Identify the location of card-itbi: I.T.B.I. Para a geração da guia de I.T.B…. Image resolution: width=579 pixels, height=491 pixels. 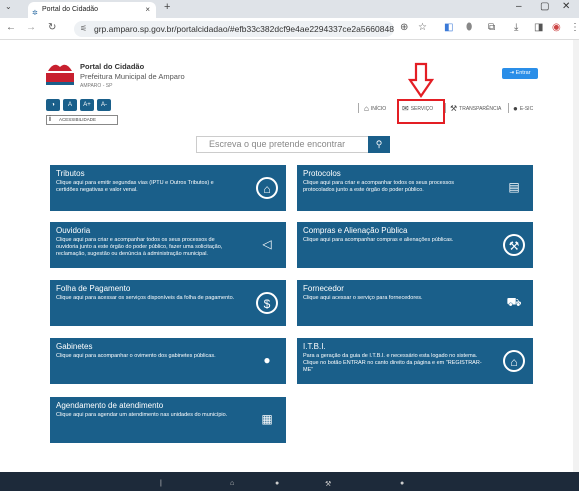
(415, 361).